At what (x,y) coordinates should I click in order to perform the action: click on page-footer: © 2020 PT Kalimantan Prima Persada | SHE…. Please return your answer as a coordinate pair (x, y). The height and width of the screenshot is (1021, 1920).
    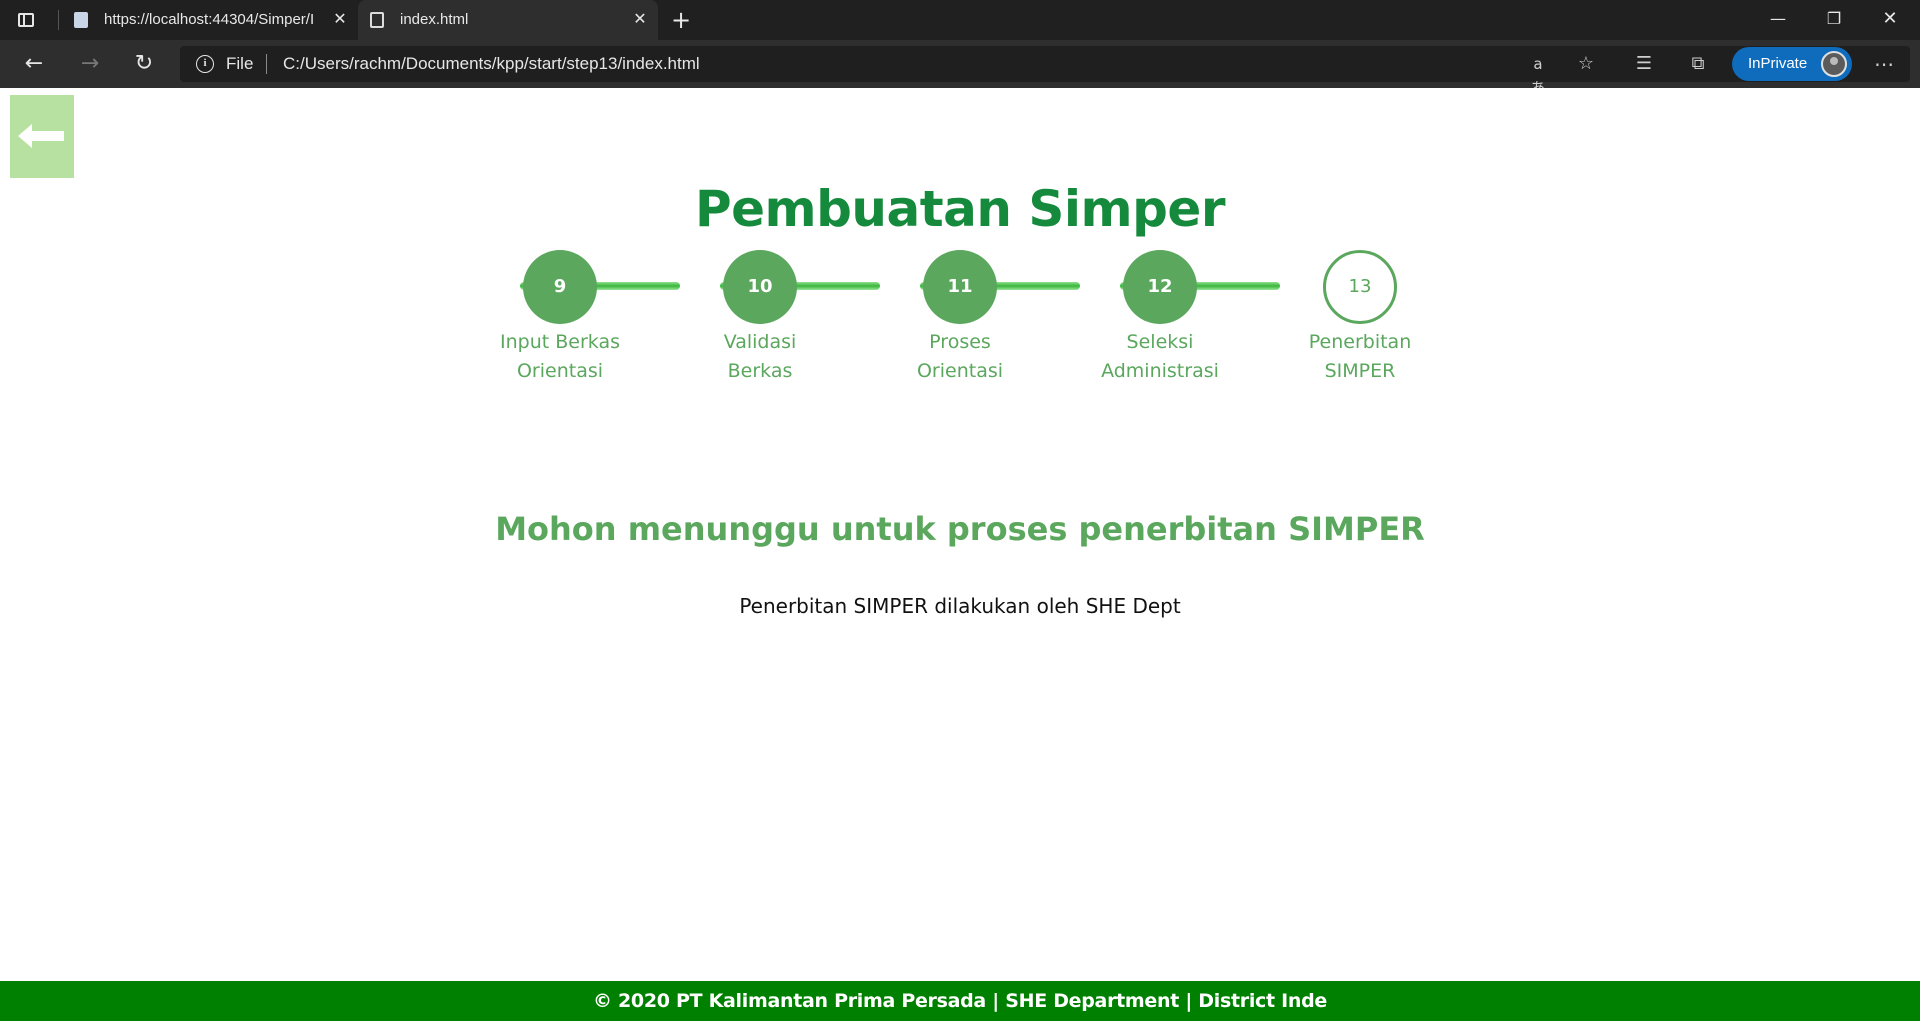
    Looking at the image, I should click on (960, 1001).